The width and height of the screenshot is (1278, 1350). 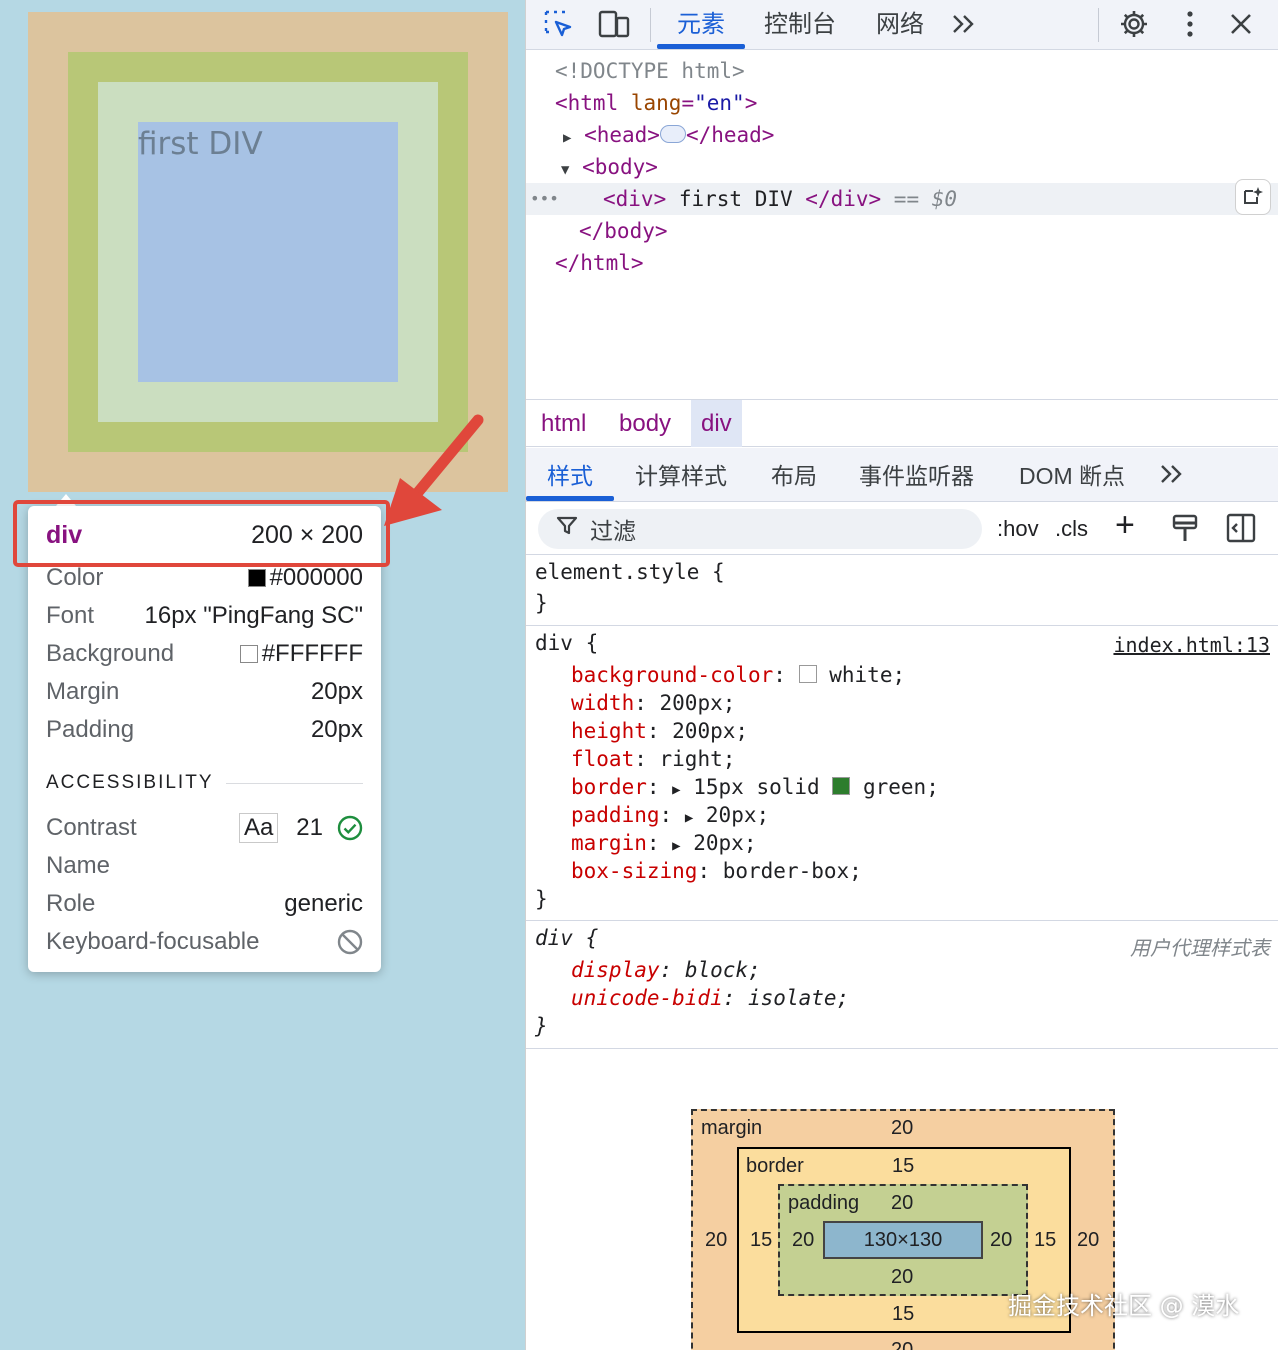 What do you see at coordinates (1134, 24) in the screenshot?
I see `gear-icon` at bounding box center [1134, 24].